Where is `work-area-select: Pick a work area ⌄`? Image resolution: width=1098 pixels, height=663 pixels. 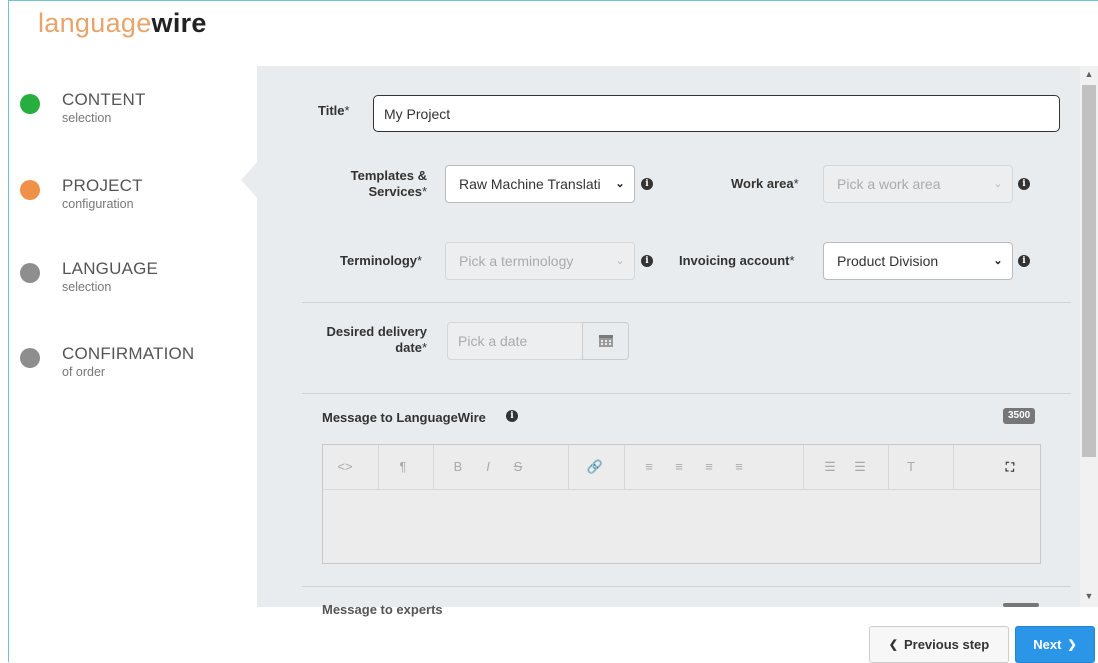 work-area-select: Pick a work area ⌄ is located at coordinates (918, 184).